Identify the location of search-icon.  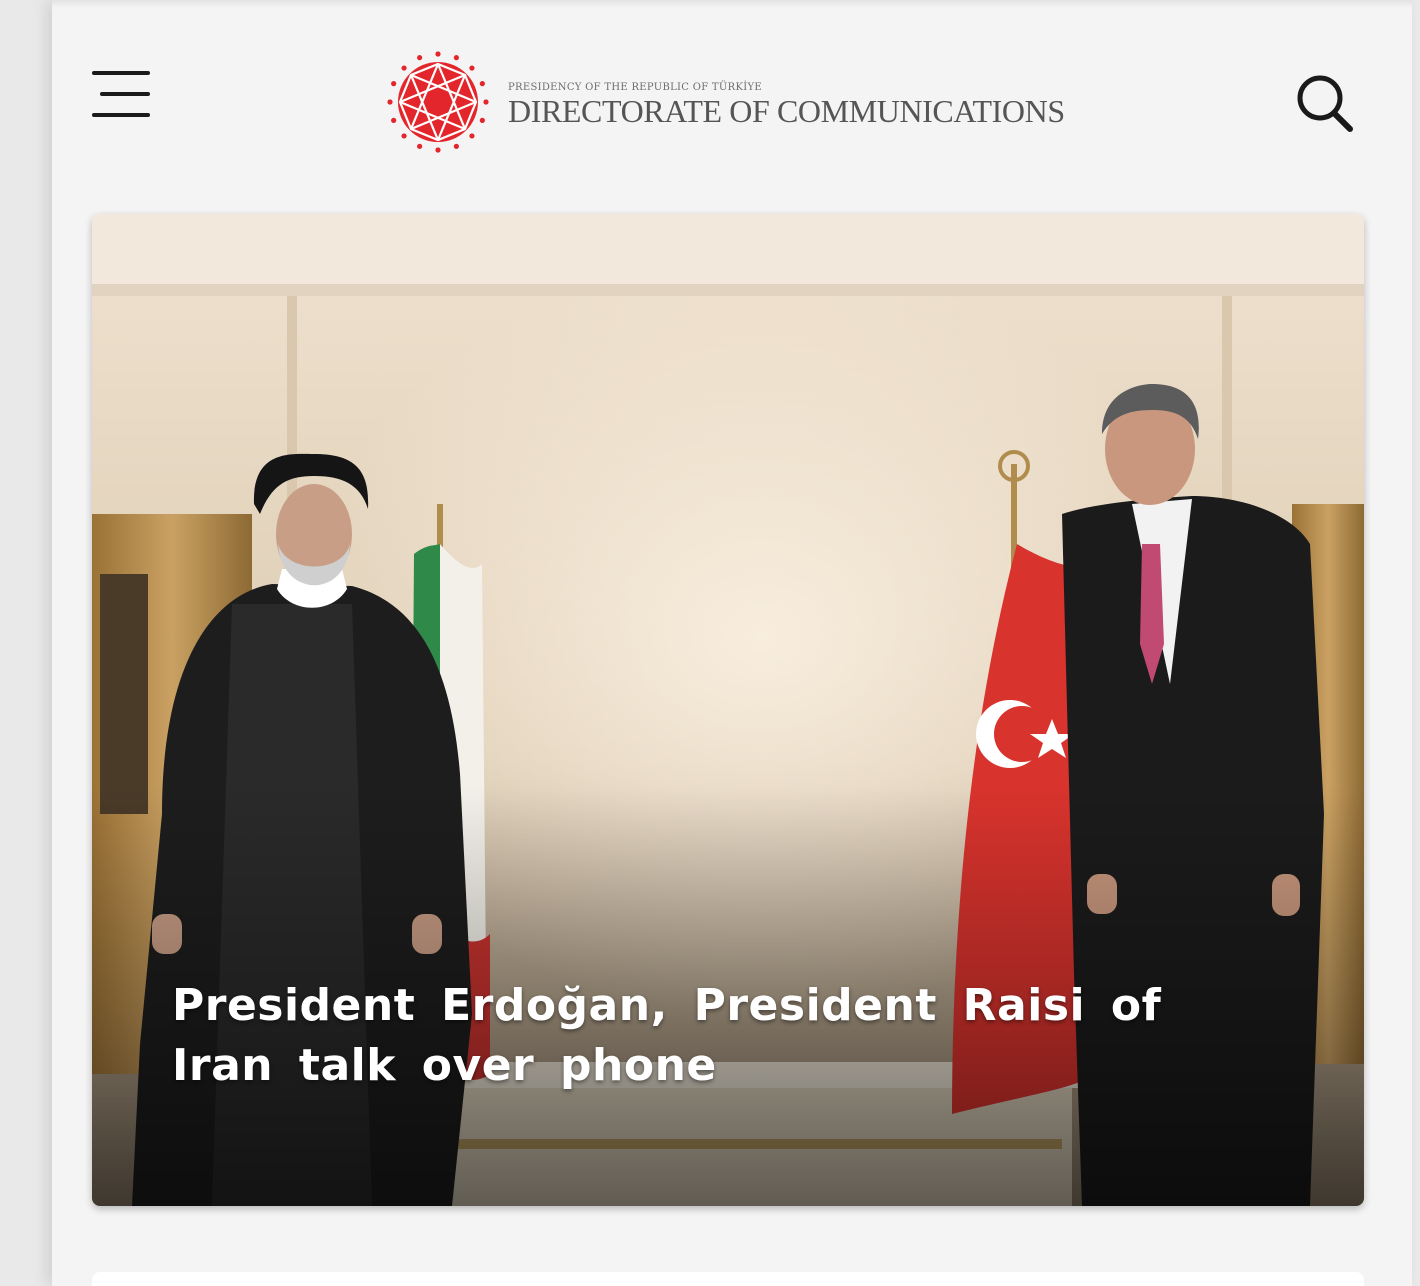
(1324, 102).